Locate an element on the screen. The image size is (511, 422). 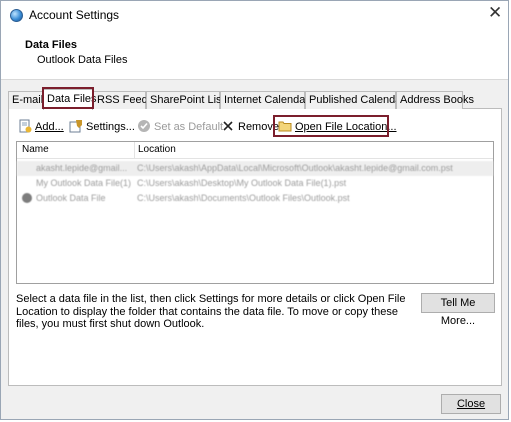
default-check-icon is located at coordinates (27, 198).